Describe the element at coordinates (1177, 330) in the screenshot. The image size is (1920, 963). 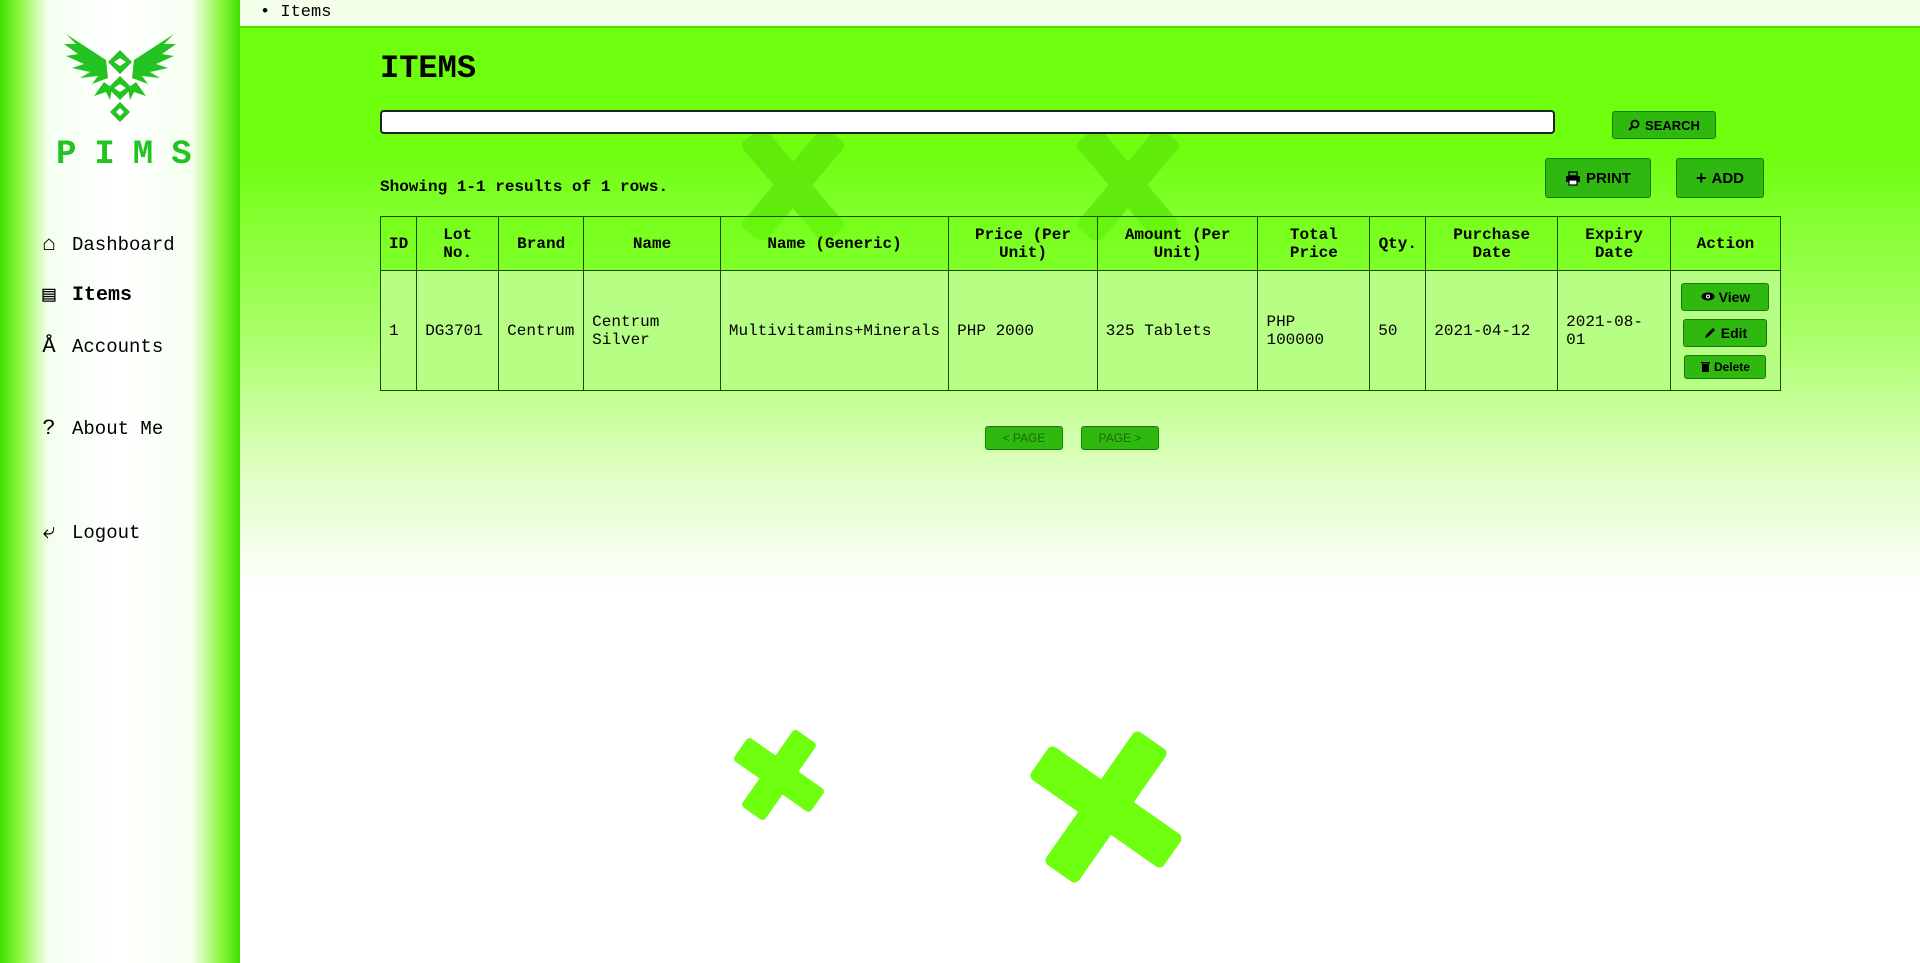
I see `cell-amount: 325 Tablets` at that location.